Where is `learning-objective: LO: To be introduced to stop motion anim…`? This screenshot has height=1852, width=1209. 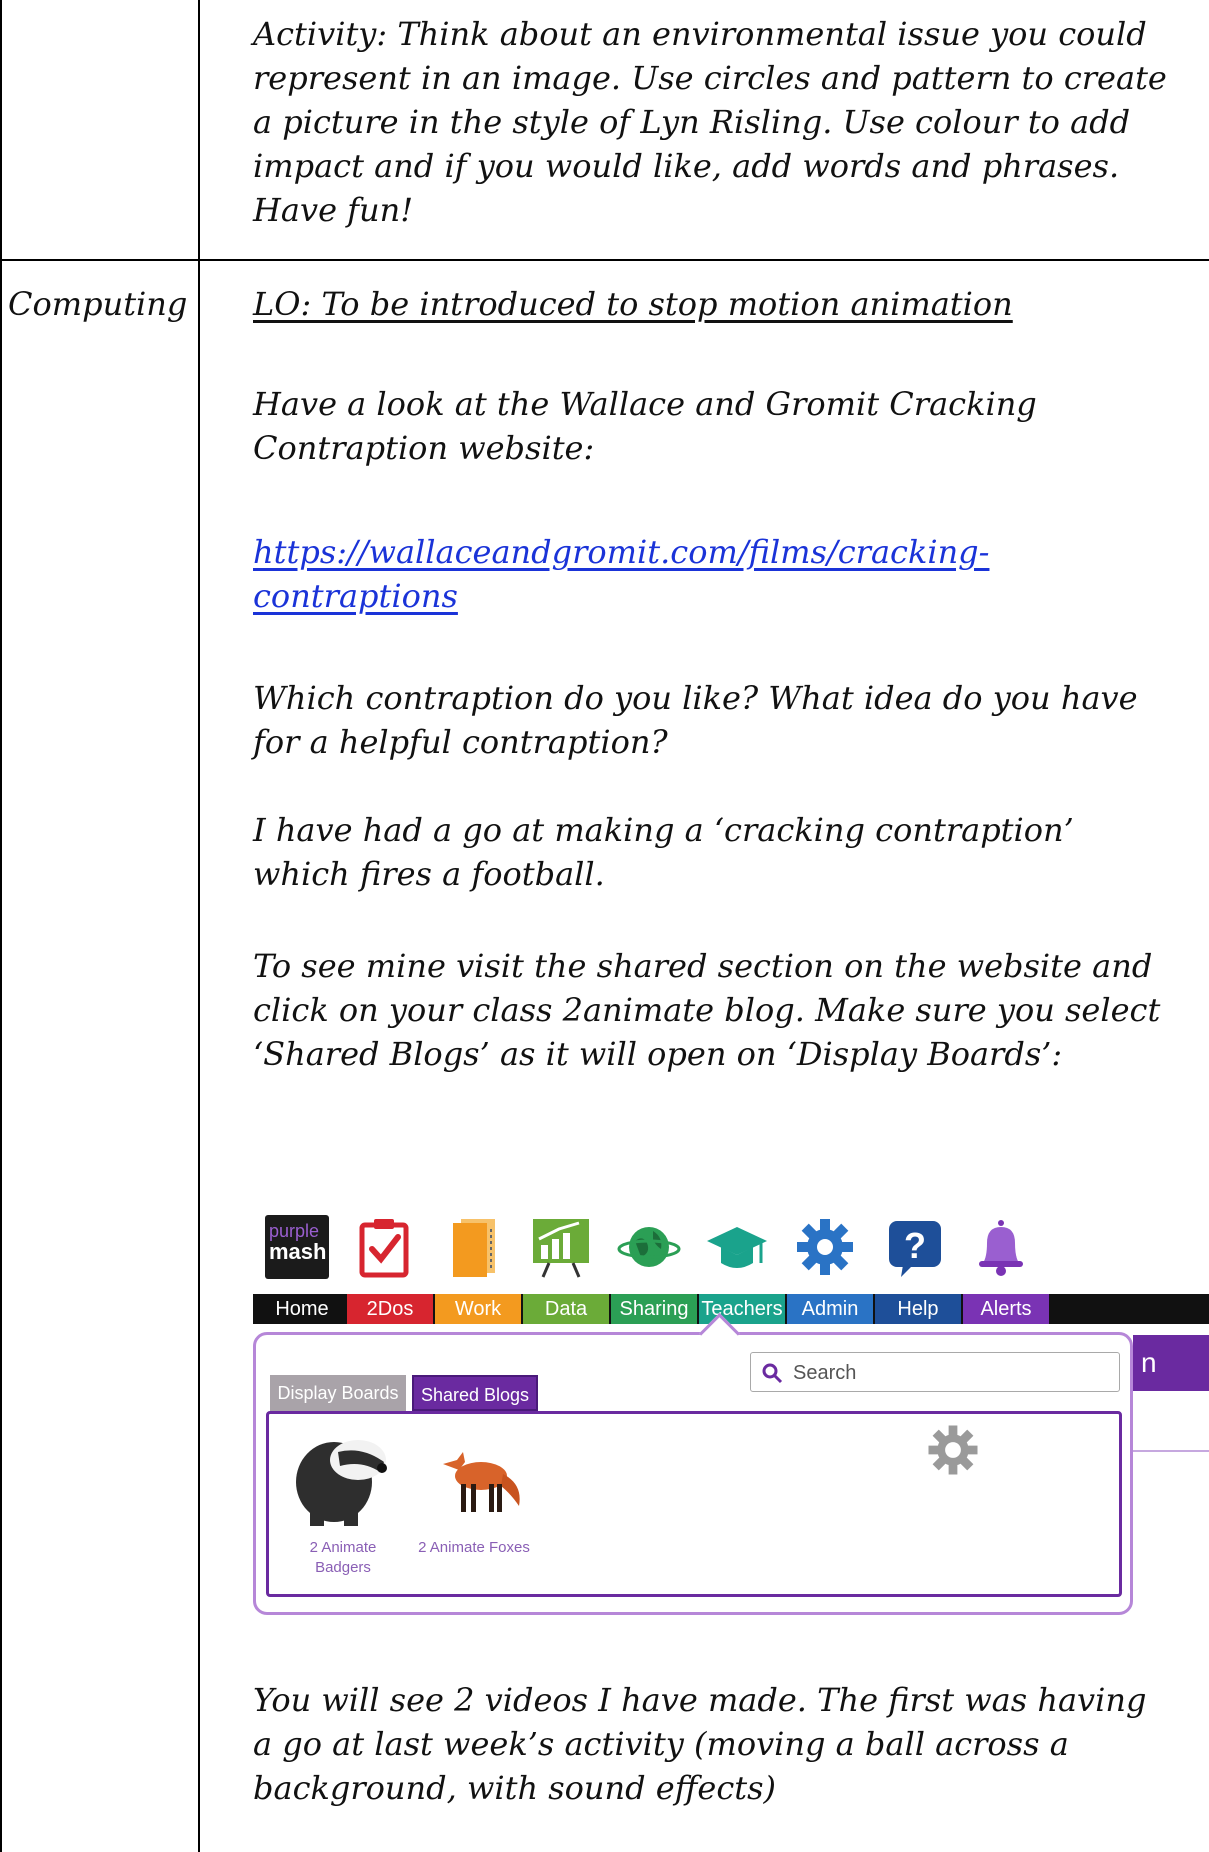 learning-objective: LO: To be introduced to stop motion anim… is located at coordinates (633, 304).